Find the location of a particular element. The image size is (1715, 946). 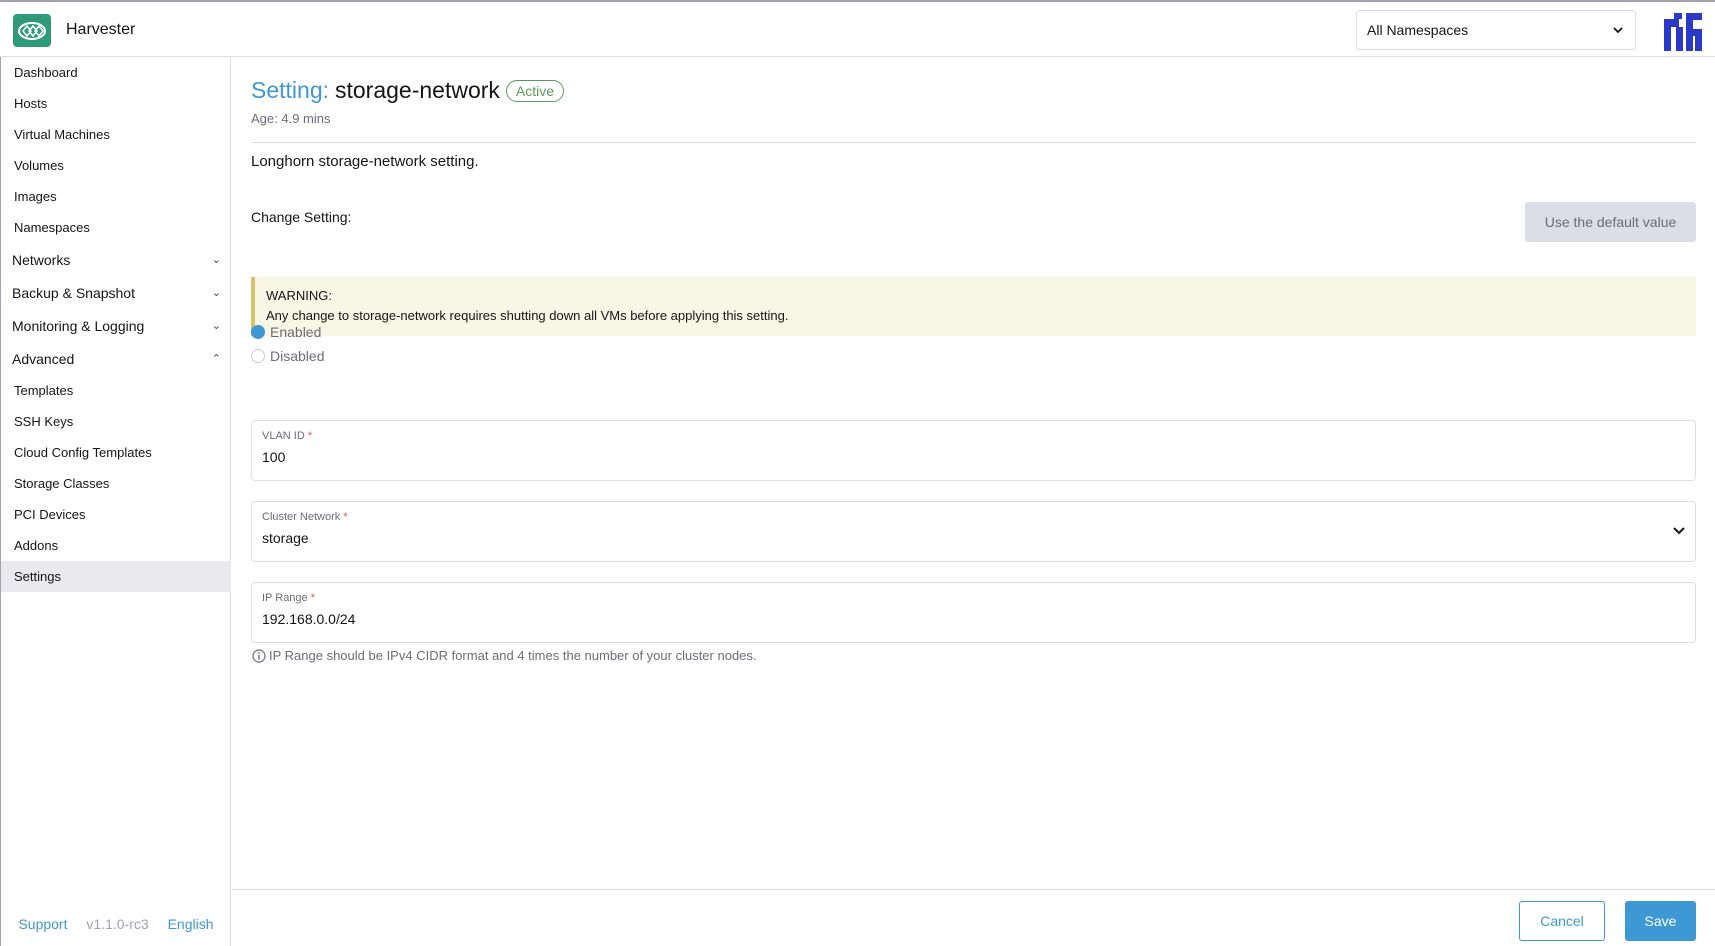

sidebar-item-label: Volumes is located at coordinates (39, 165).